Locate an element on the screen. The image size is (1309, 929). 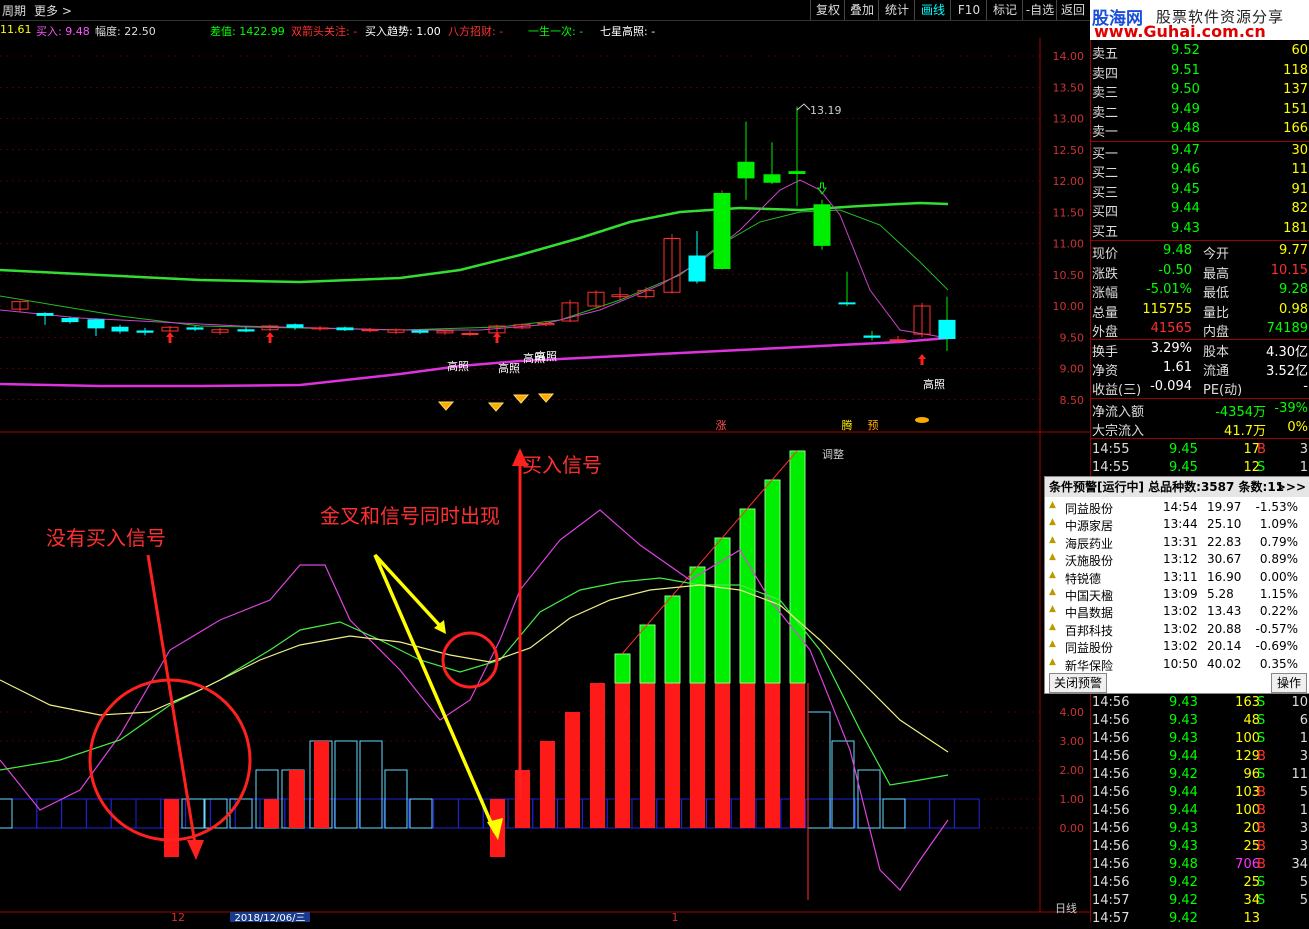
alert-row-6: ▲ 中昌数据 13:02 13.43 0.22% is located at coordinates (1177, 611).